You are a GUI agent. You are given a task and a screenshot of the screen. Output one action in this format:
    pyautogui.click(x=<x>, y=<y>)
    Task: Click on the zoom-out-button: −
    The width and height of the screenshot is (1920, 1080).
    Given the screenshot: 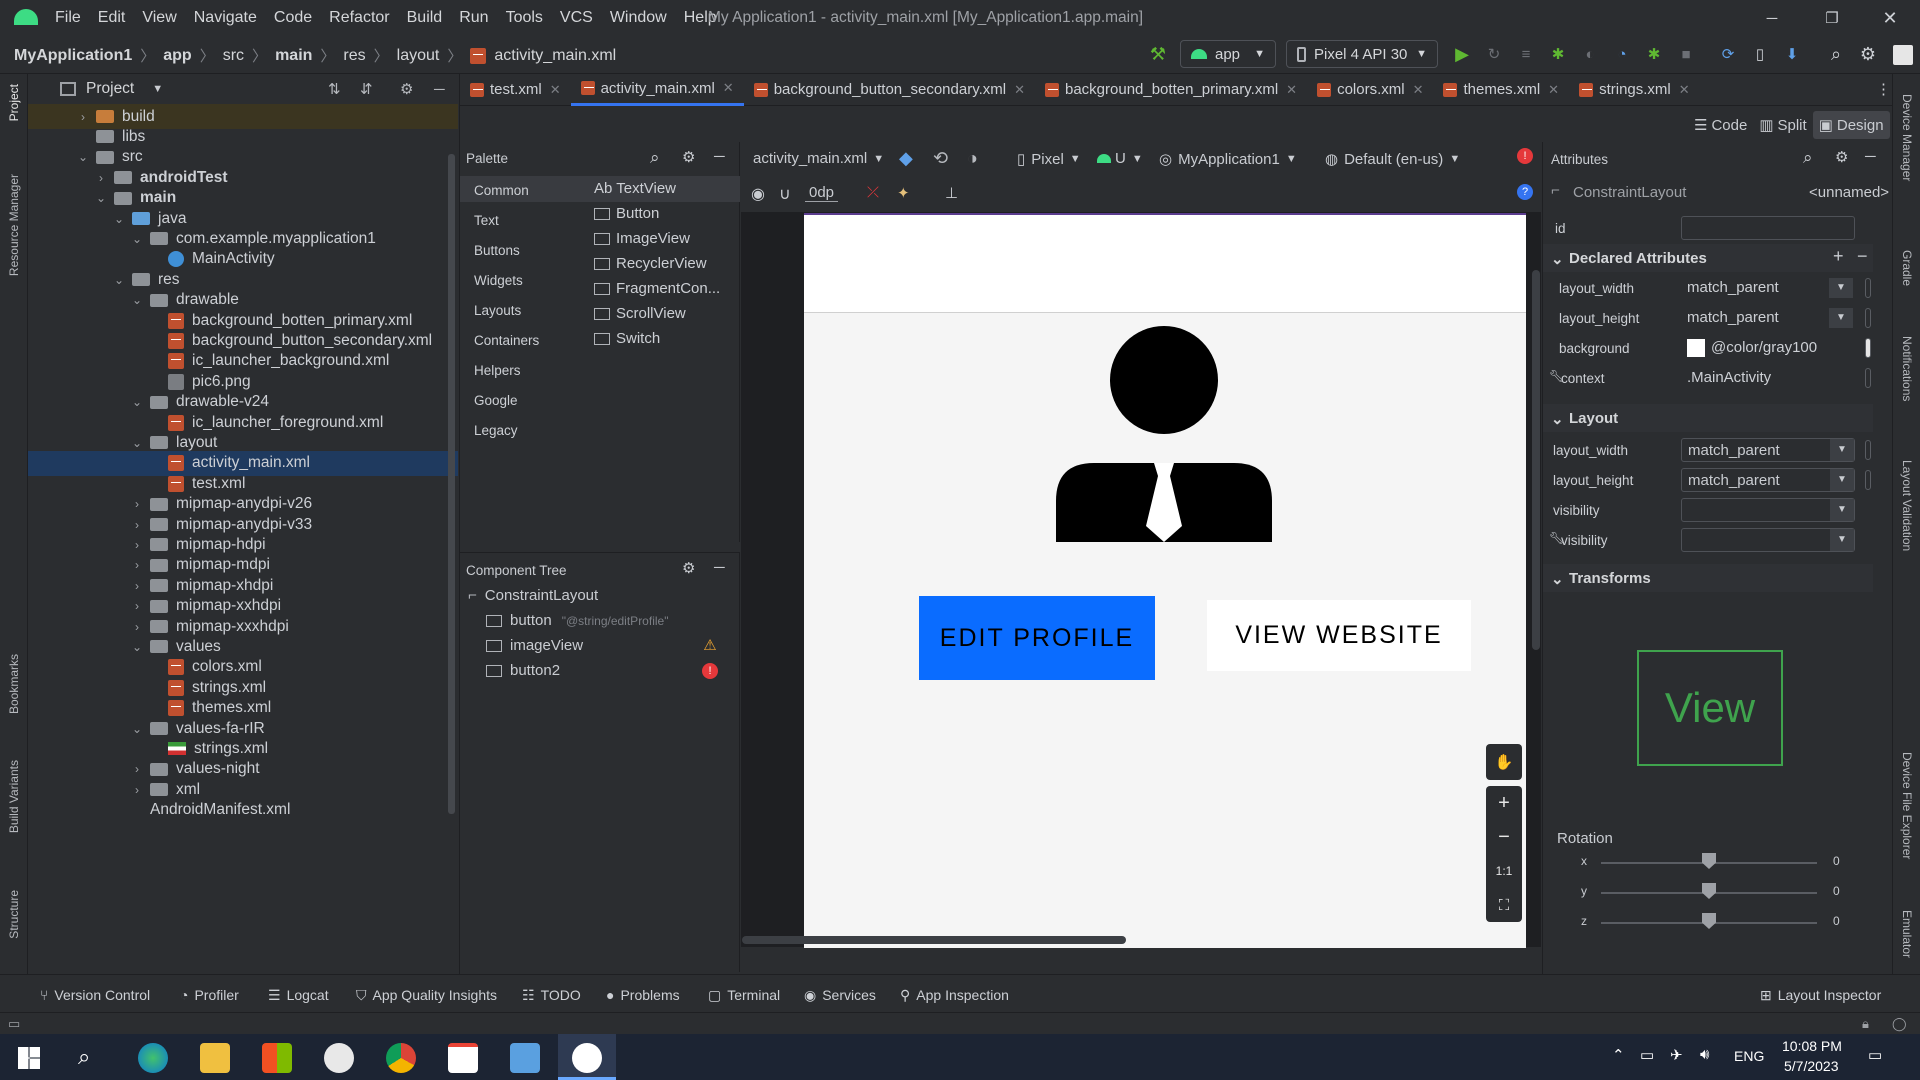 What is the action you would take?
    pyautogui.click(x=1504, y=837)
    